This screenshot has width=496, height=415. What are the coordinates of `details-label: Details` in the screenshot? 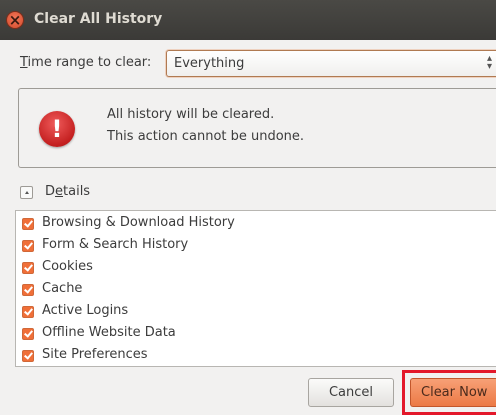 It's located at (67, 191).